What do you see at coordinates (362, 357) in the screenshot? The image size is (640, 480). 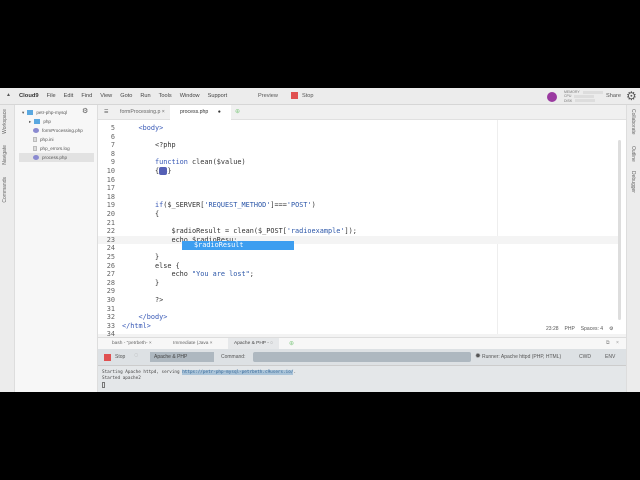 I see `command-input` at bounding box center [362, 357].